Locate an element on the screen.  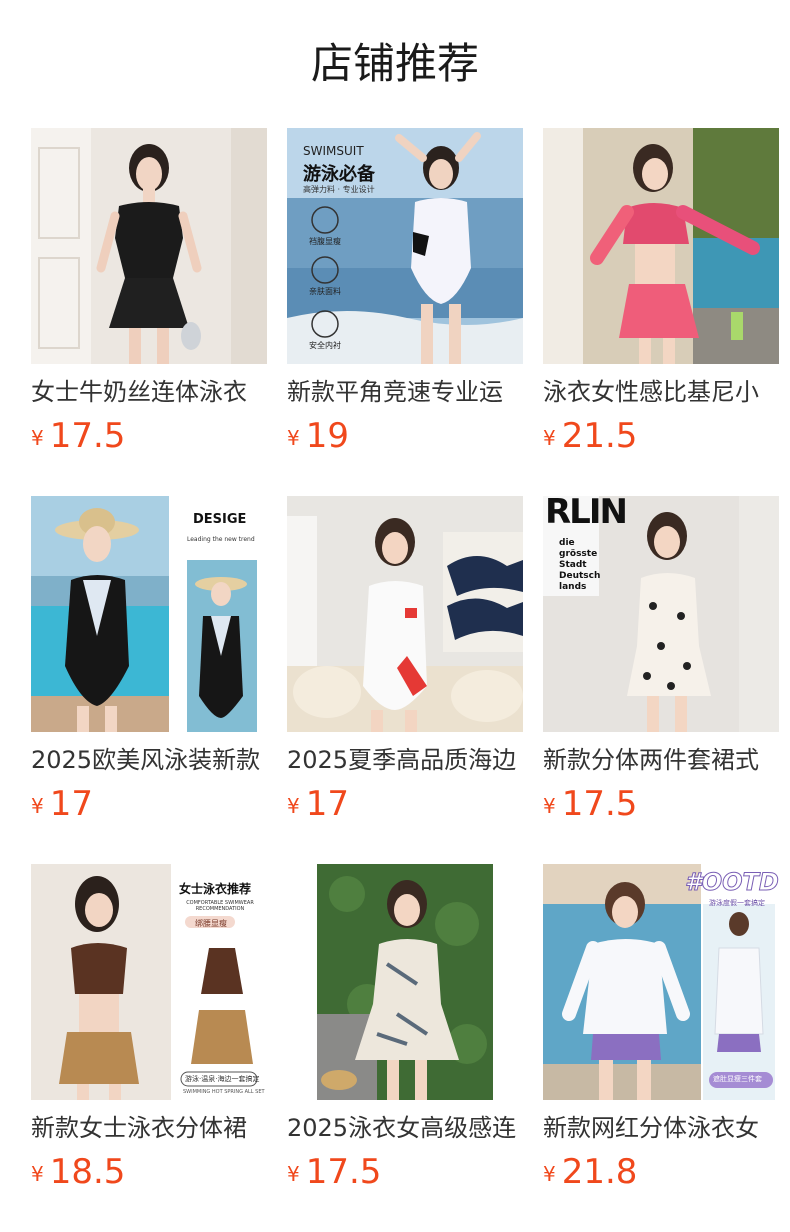
product-title: 新款女士泳衣分体裙 is located at coordinates (149, 1128).